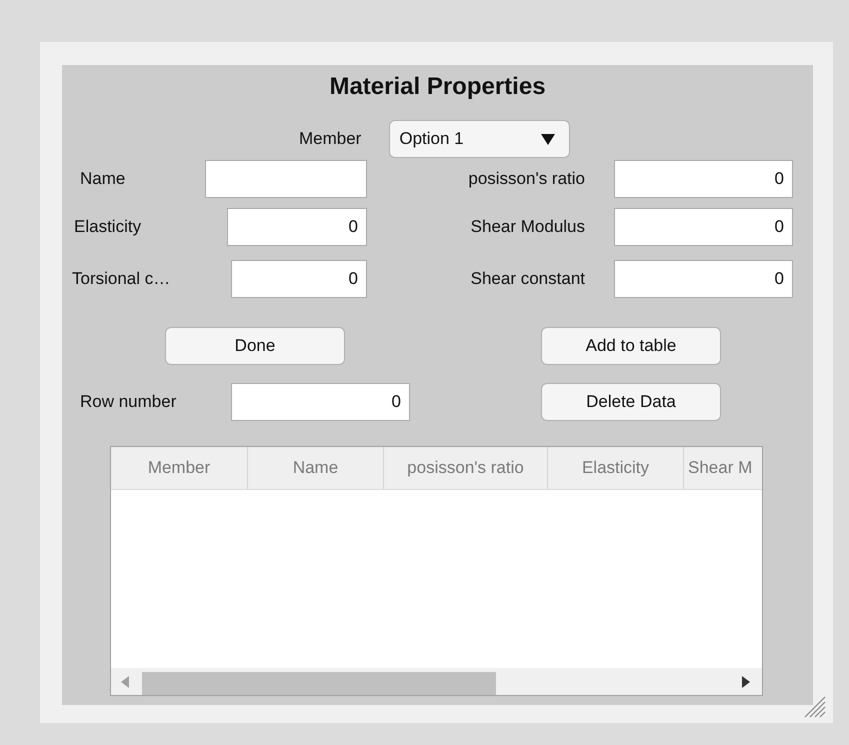  I want to click on horizontal-scrollbar, so click(436, 681).